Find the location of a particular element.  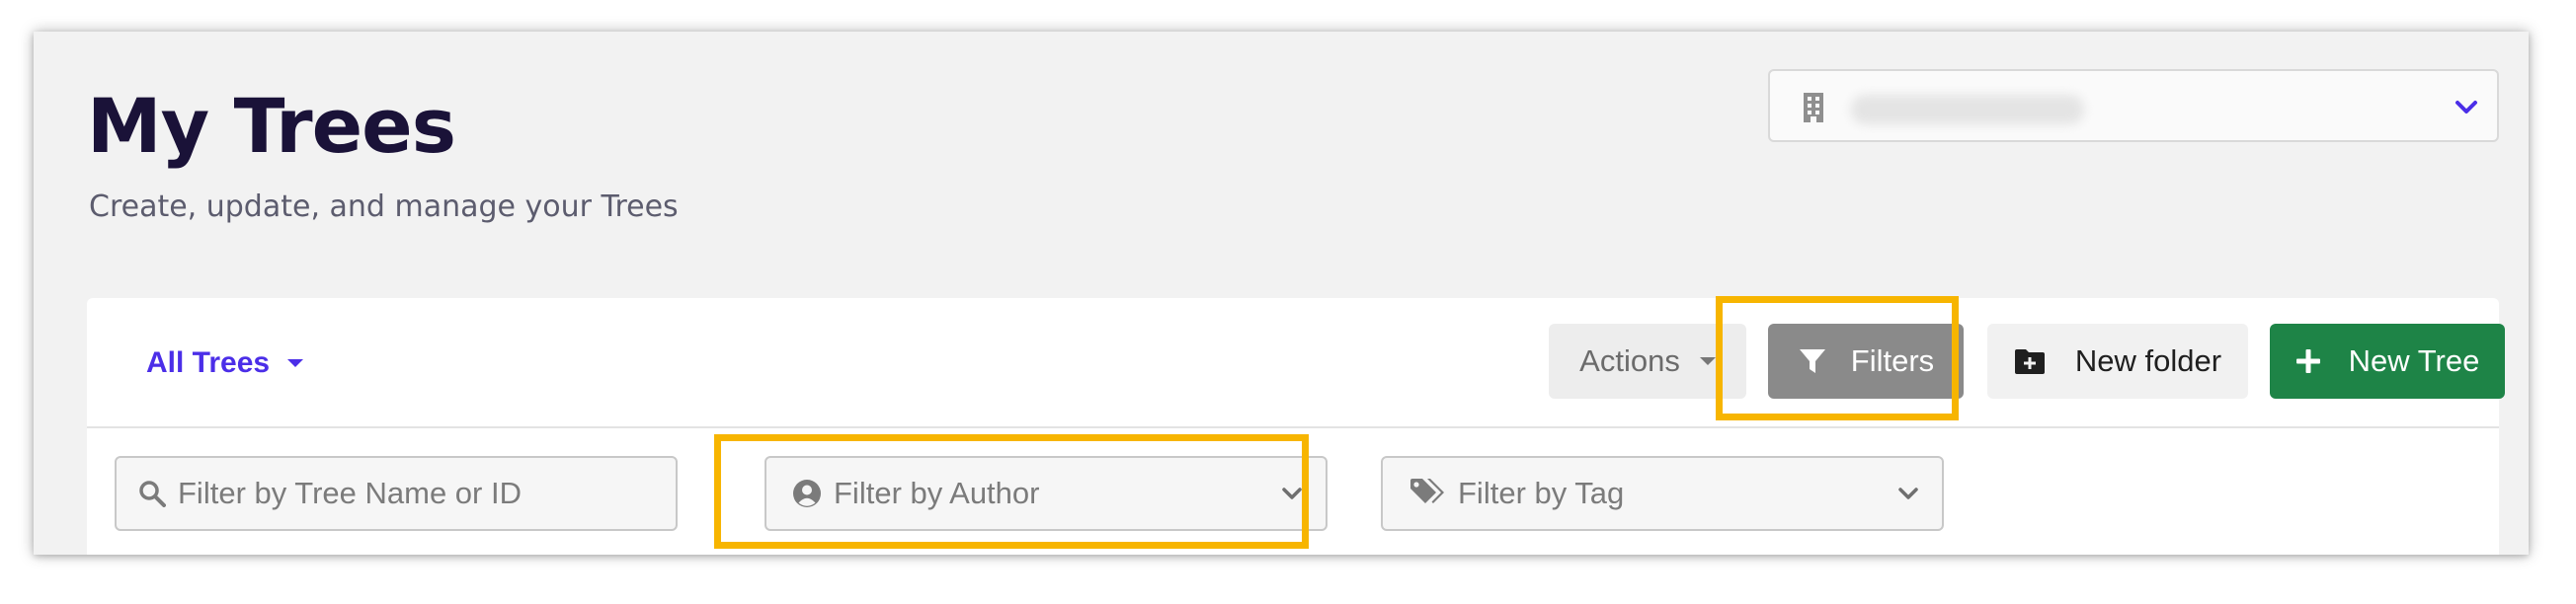

tree-name-filter-input is located at coordinates (426, 494).